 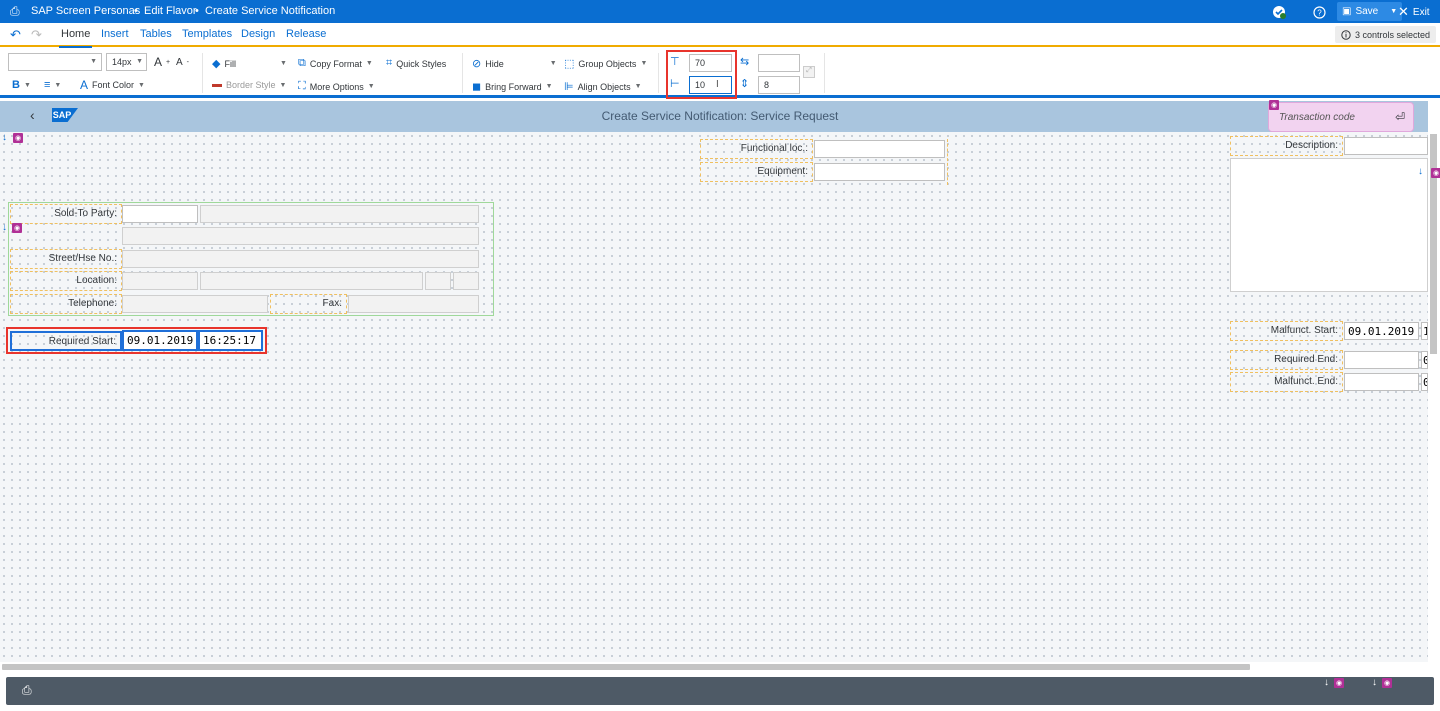 I want to click on bring-forward-label: Bring Forward, so click(x=513, y=86).